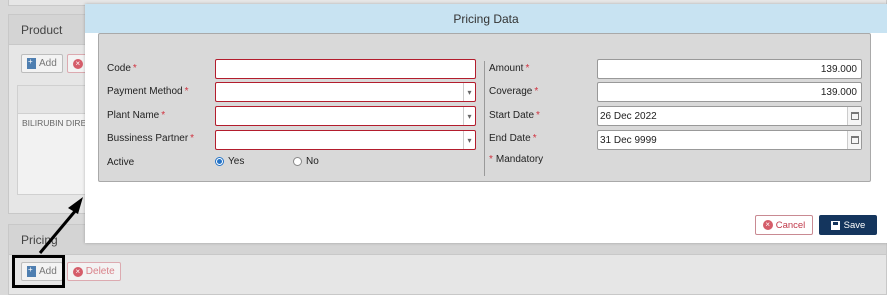 The height and width of the screenshot is (295, 887). What do you see at coordinates (236, 161) in the screenshot?
I see `active-yes-label: Yes` at bounding box center [236, 161].